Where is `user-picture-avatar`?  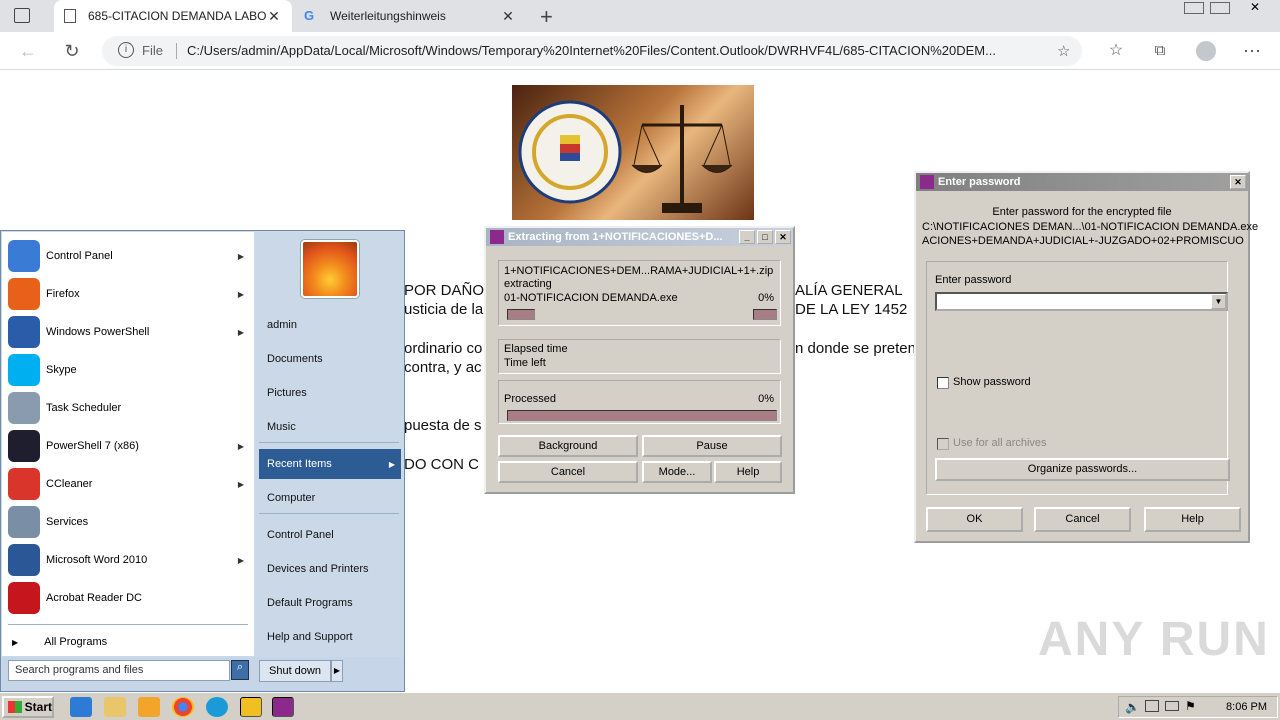 user-picture-avatar is located at coordinates (330, 269).